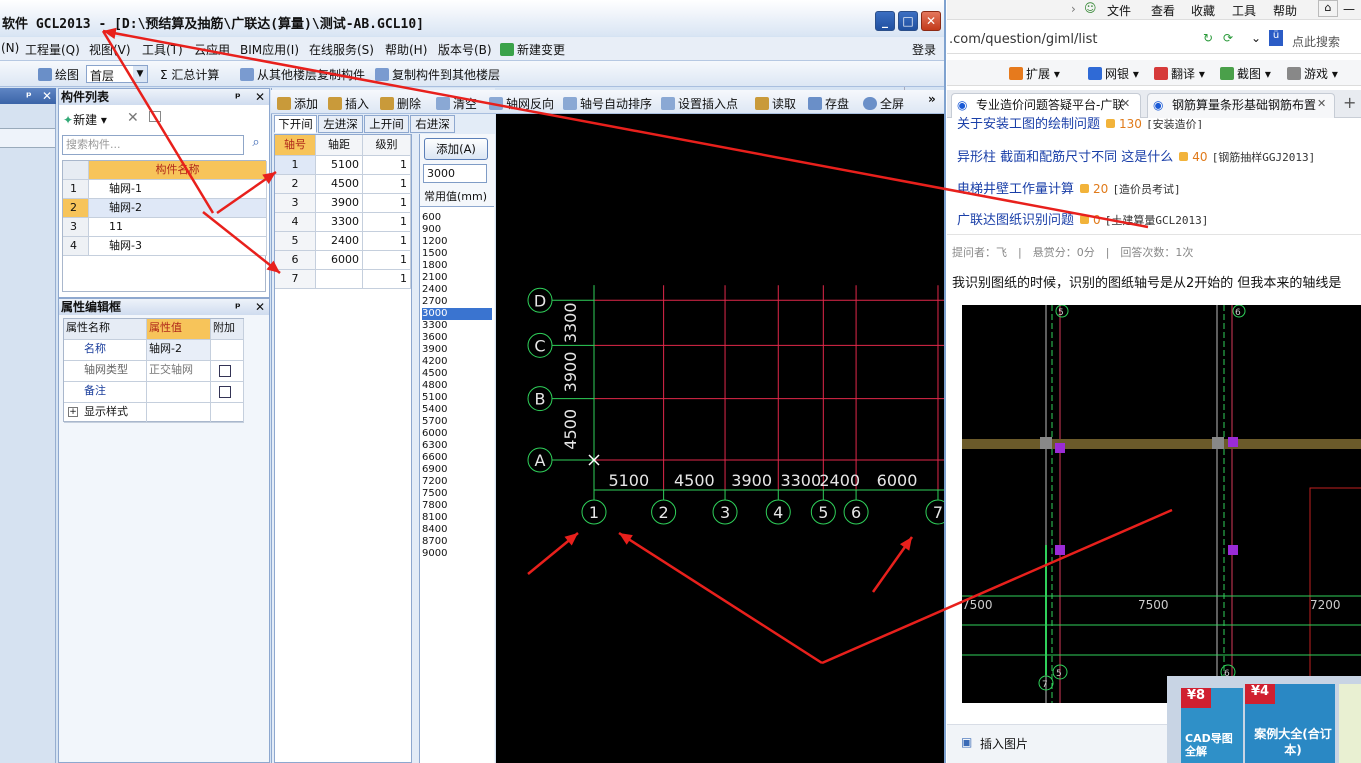 The image size is (1361, 763). I want to click on save-button: 存盘, so click(828, 103).